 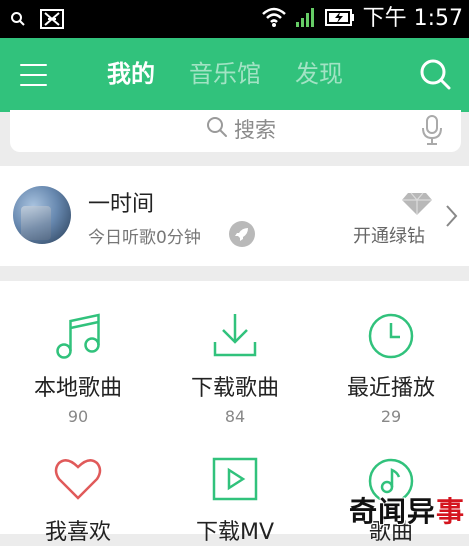 What do you see at coordinates (412, 18) in the screenshot?
I see `status-time: 下午 1:57` at bounding box center [412, 18].